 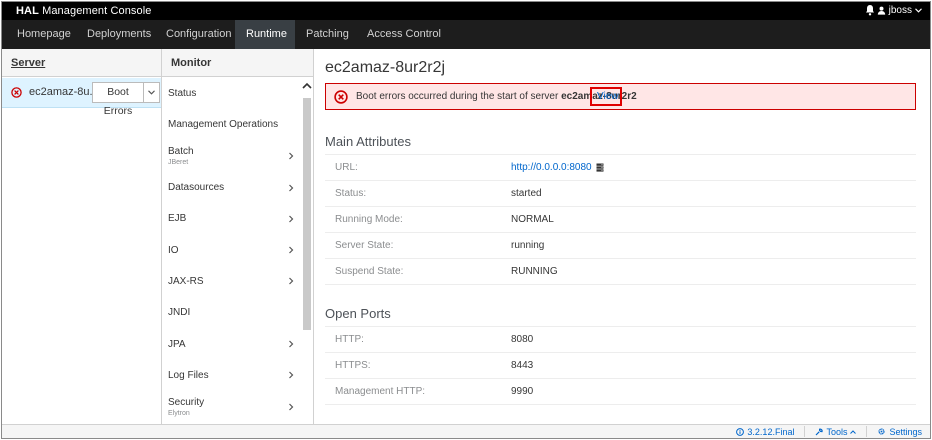 What do you see at coordinates (534, 271) in the screenshot?
I see `attribute-value: RUNNING` at bounding box center [534, 271].